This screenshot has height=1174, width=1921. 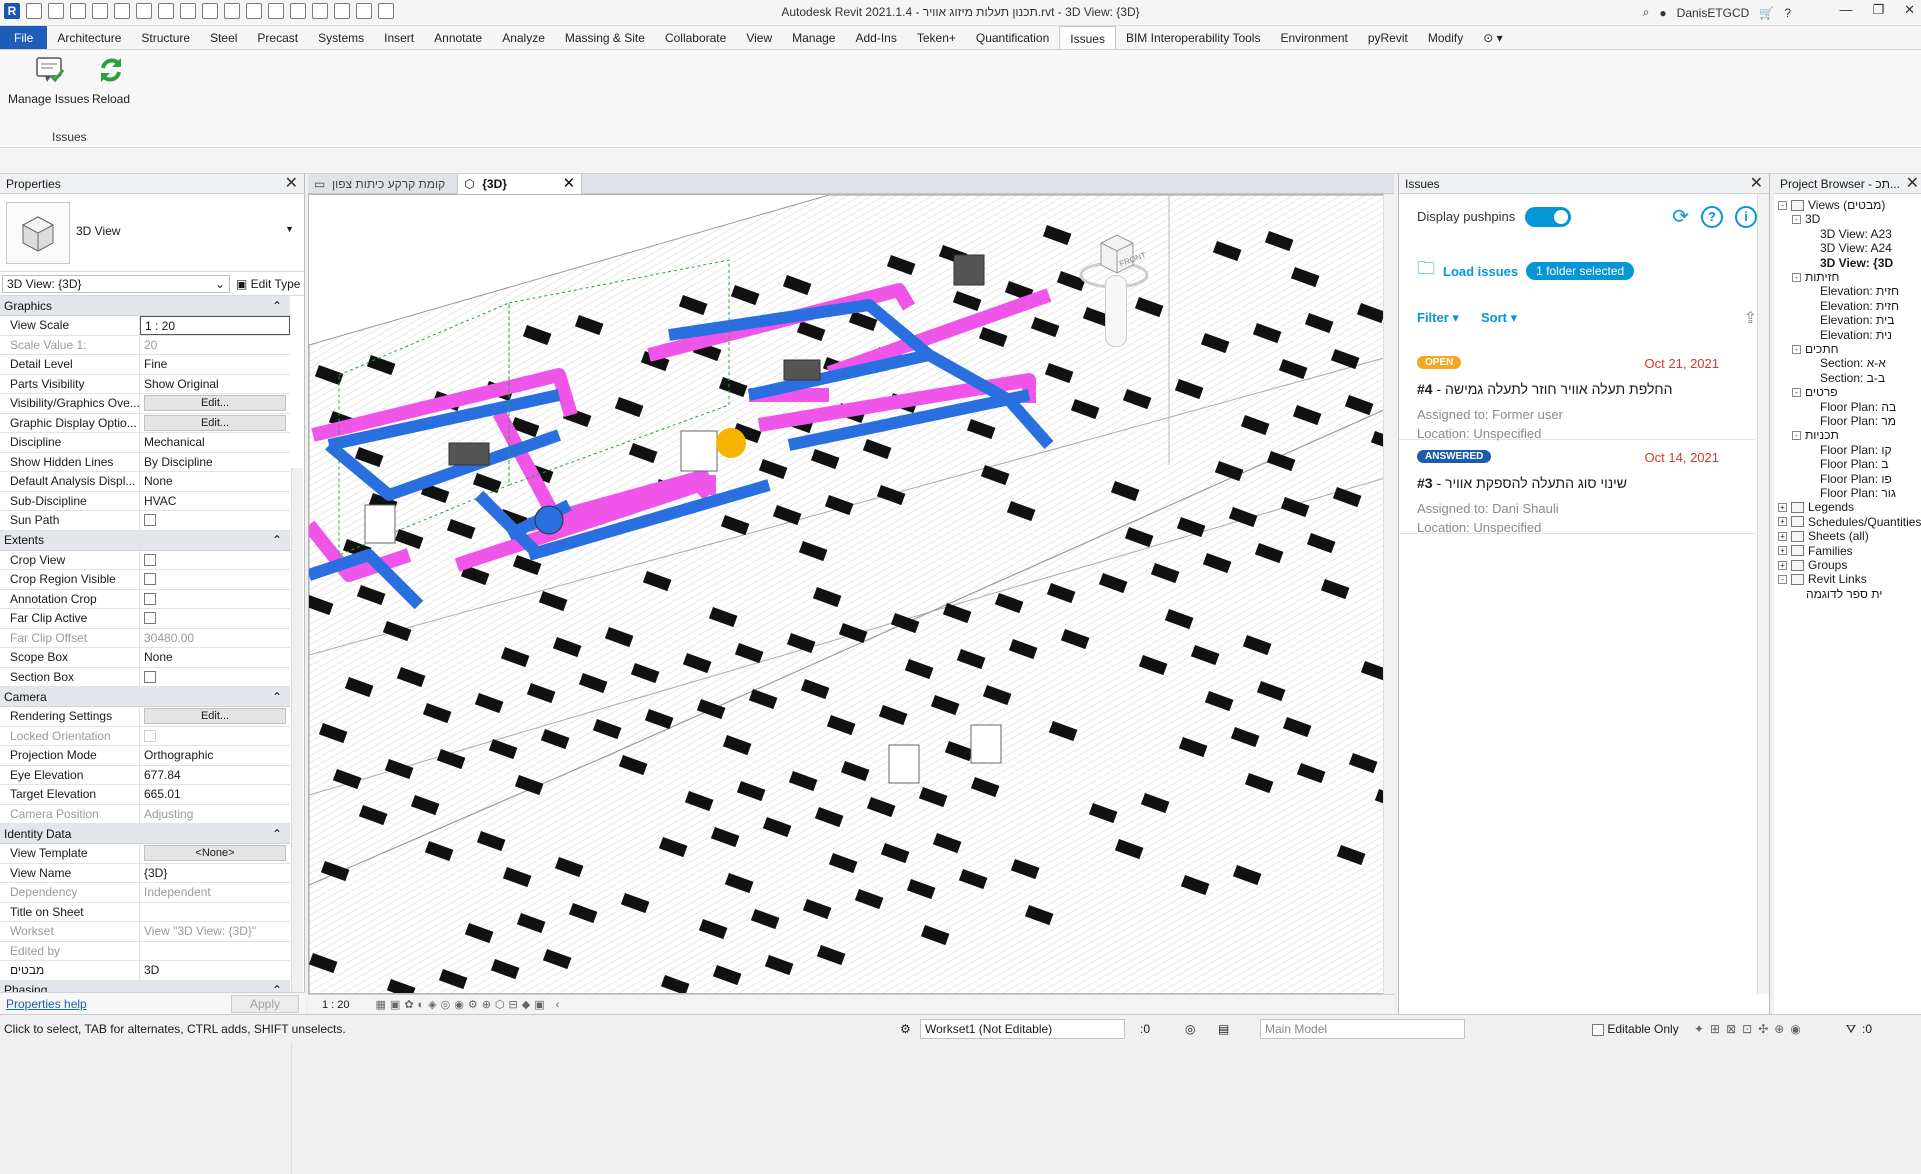 What do you see at coordinates (383, 184) in the screenshot?
I see `tab-floor-plan: ▭ קומת קרקע כיתות צפון` at bounding box center [383, 184].